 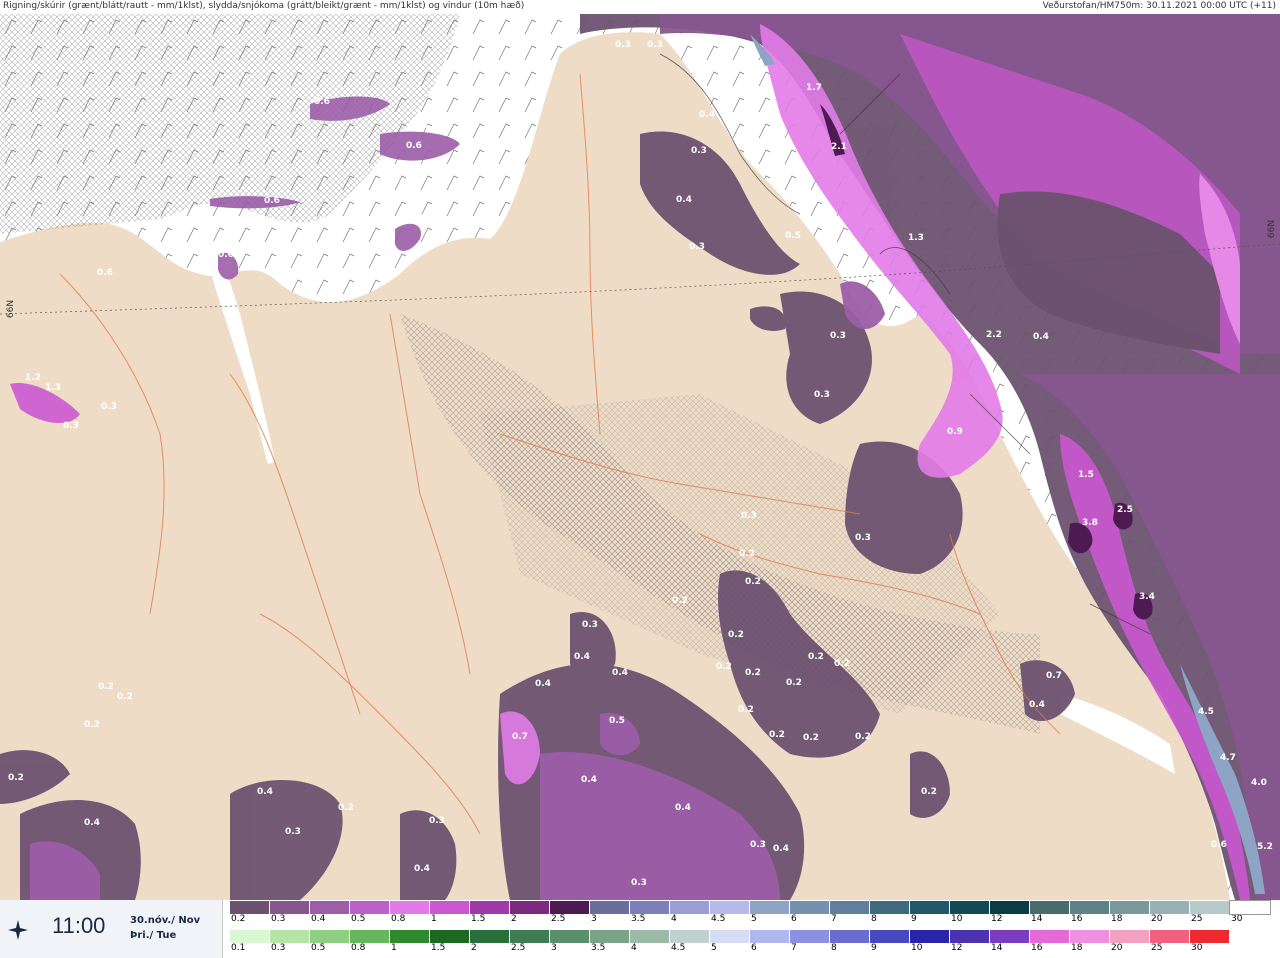 What do you see at coordinates (153, 935) in the screenshot?
I see `forecast-weekday: Þri./ Tue` at bounding box center [153, 935].